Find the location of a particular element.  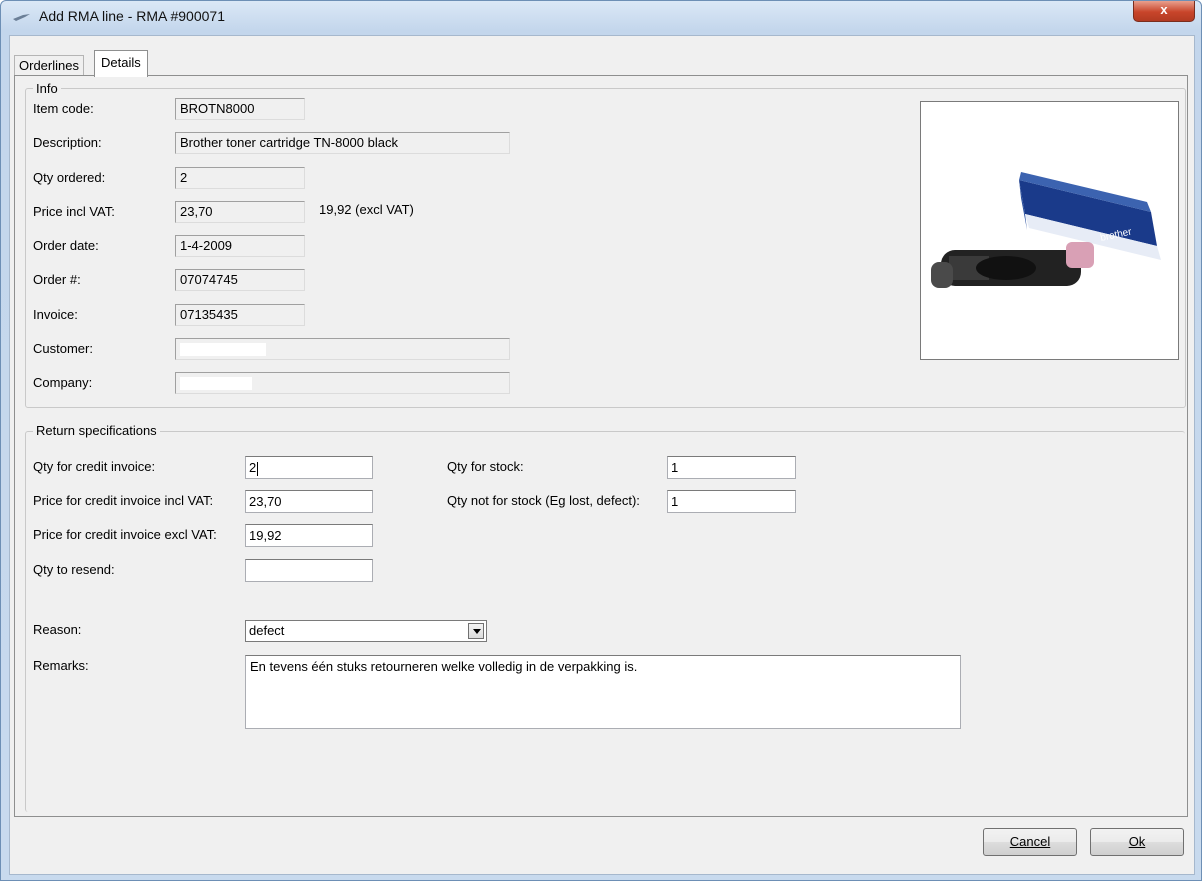

item-code-field: BROTN8000 is located at coordinates (240, 109).